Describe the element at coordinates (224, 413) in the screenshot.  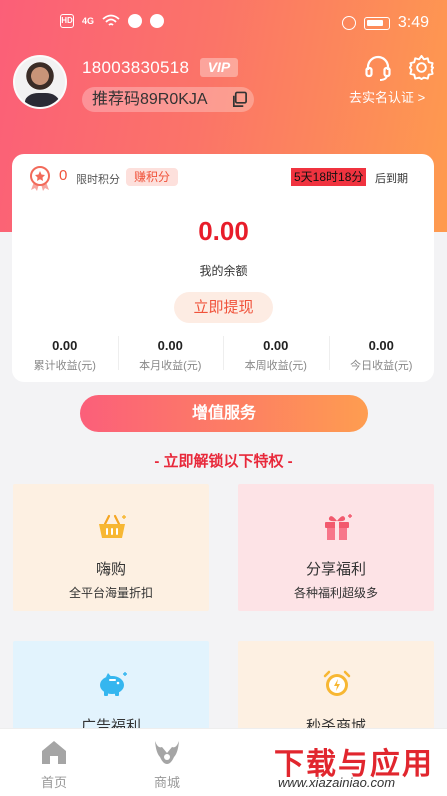
I see `value-added-service-button: 增值服务` at that location.